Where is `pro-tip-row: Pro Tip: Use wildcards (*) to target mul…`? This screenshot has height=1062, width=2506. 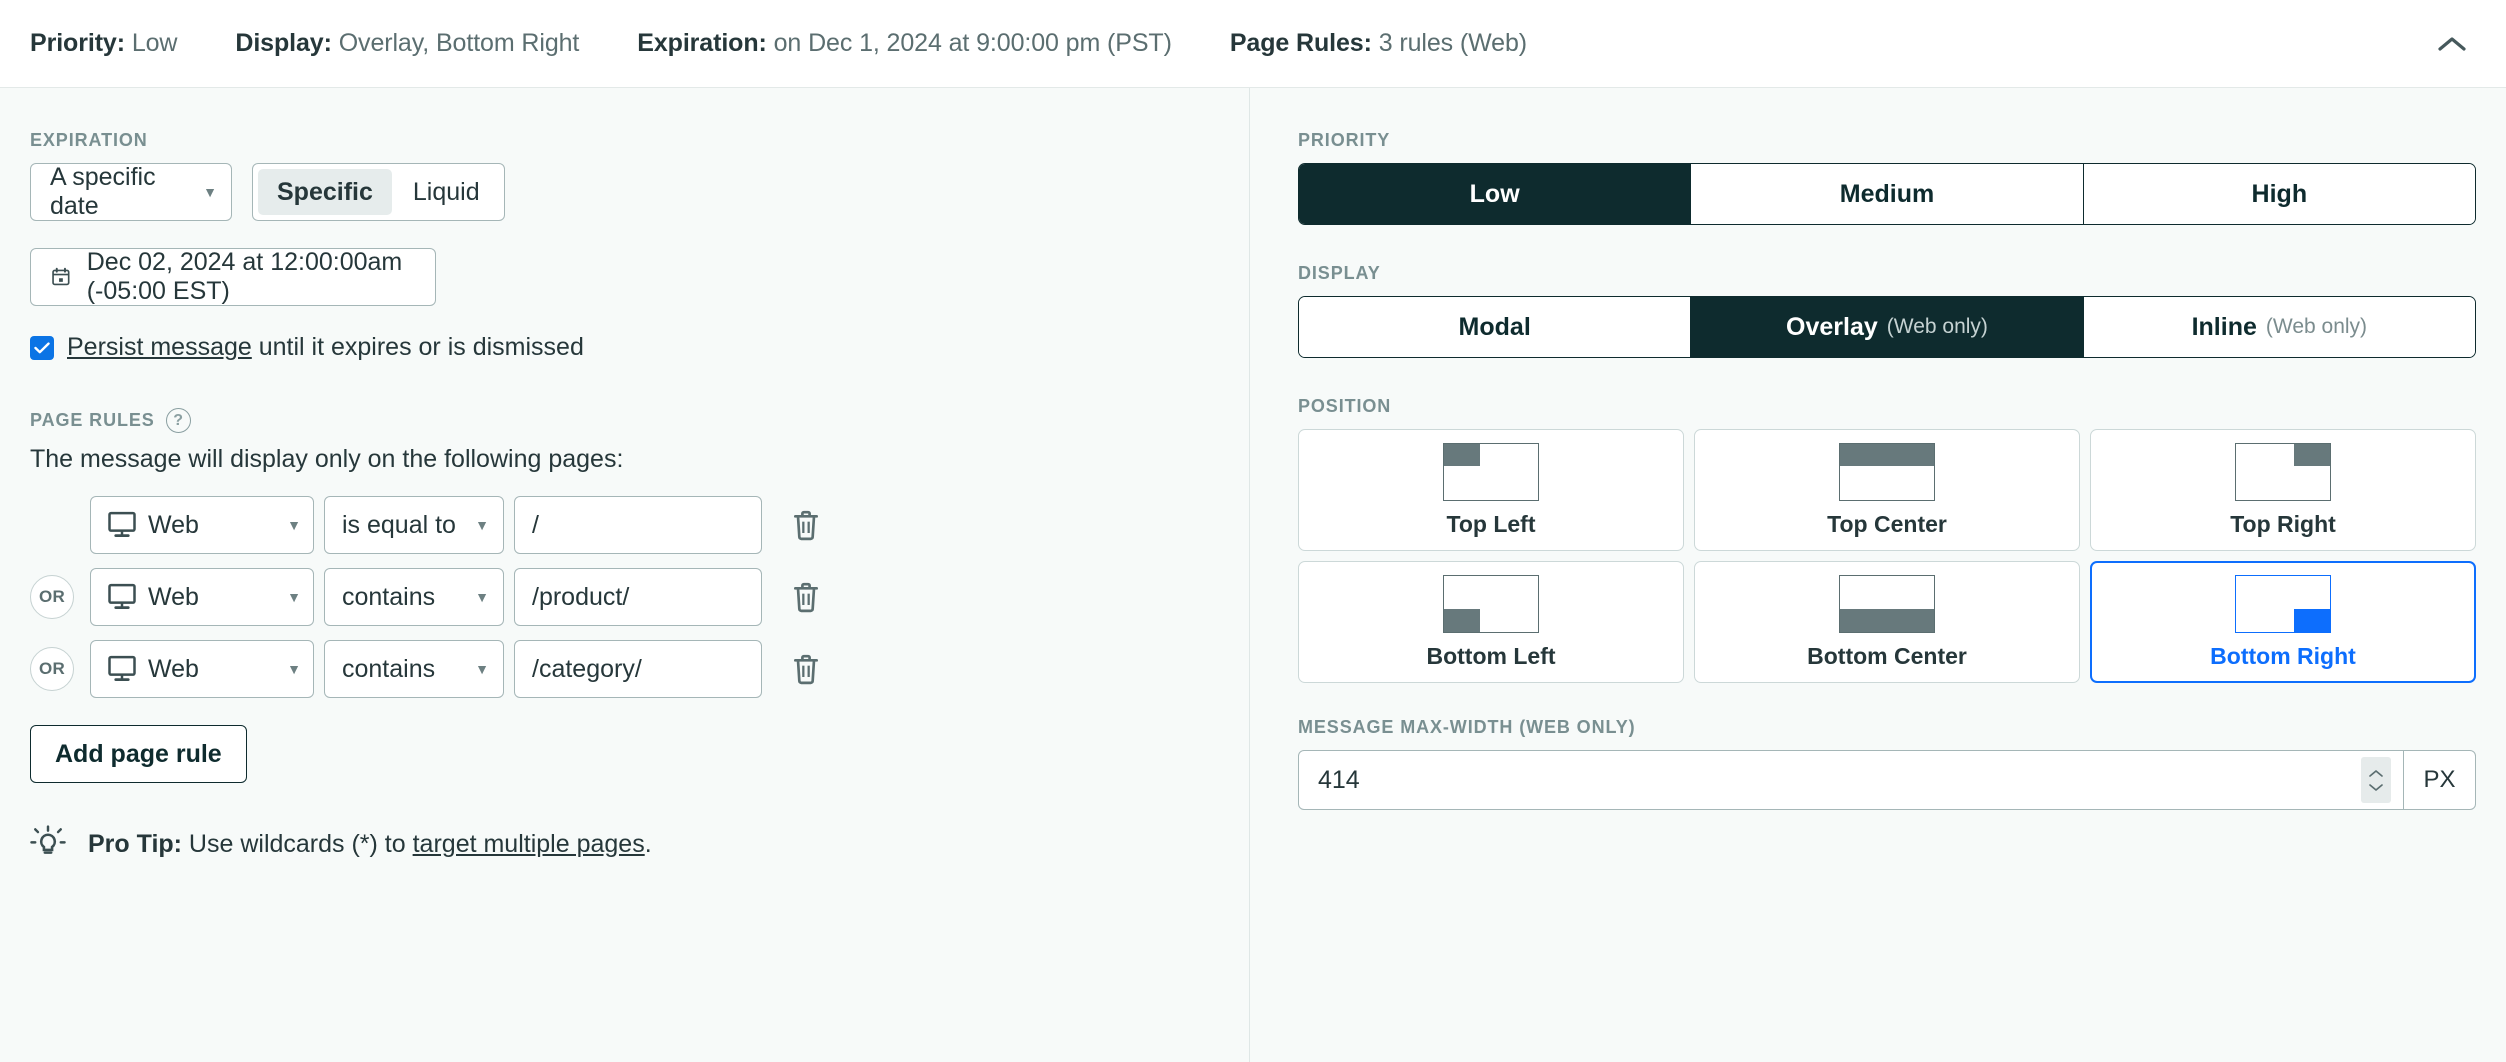 pro-tip-row: Pro Tip: Use wildcards (*) to target mul… is located at coordinates (639, 844).